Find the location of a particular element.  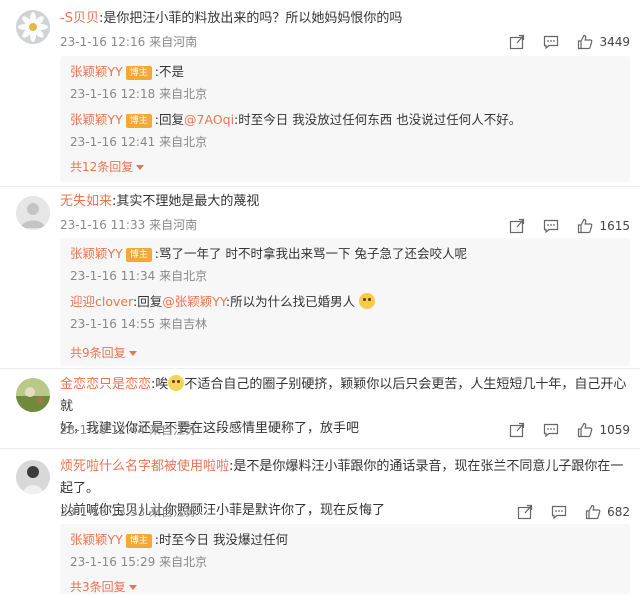

reply-meta: 23-1-16 11:34 来自北京 is located at coordinates (138, 275).